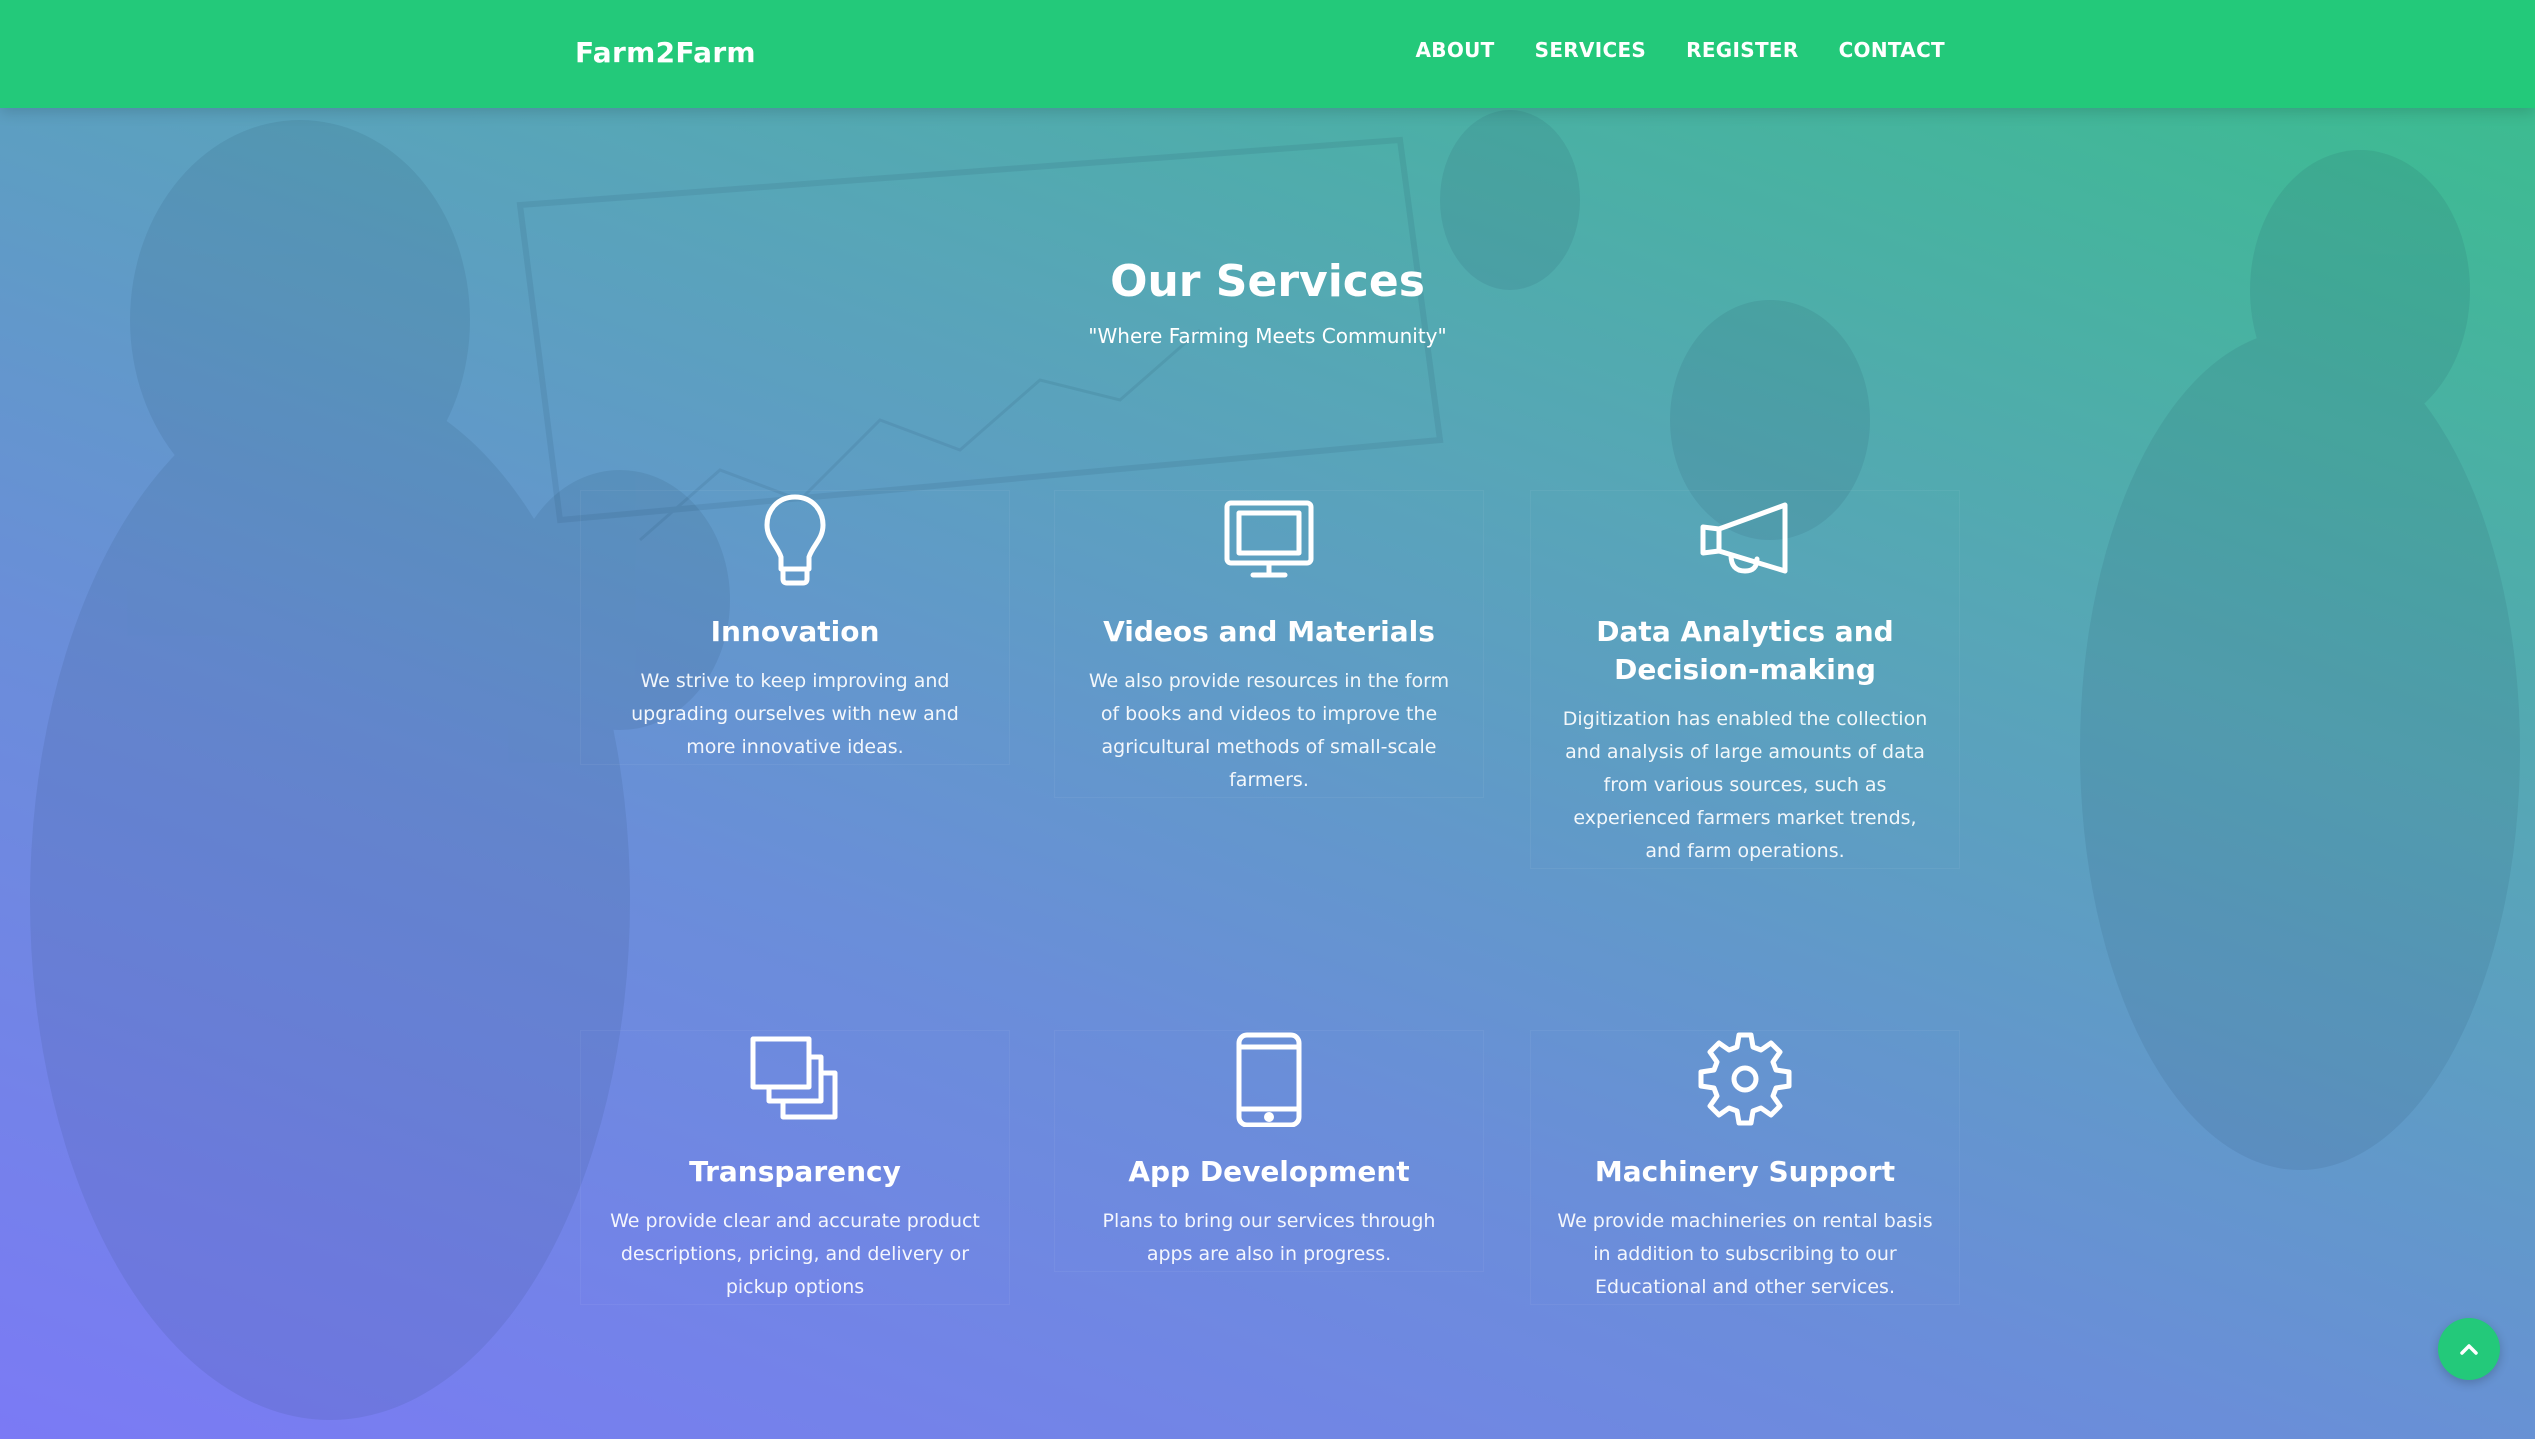 The width and height of the screenshot is (2535, 1439). I want to click on nav-link-services: SERVICES, so click(1591, 50).